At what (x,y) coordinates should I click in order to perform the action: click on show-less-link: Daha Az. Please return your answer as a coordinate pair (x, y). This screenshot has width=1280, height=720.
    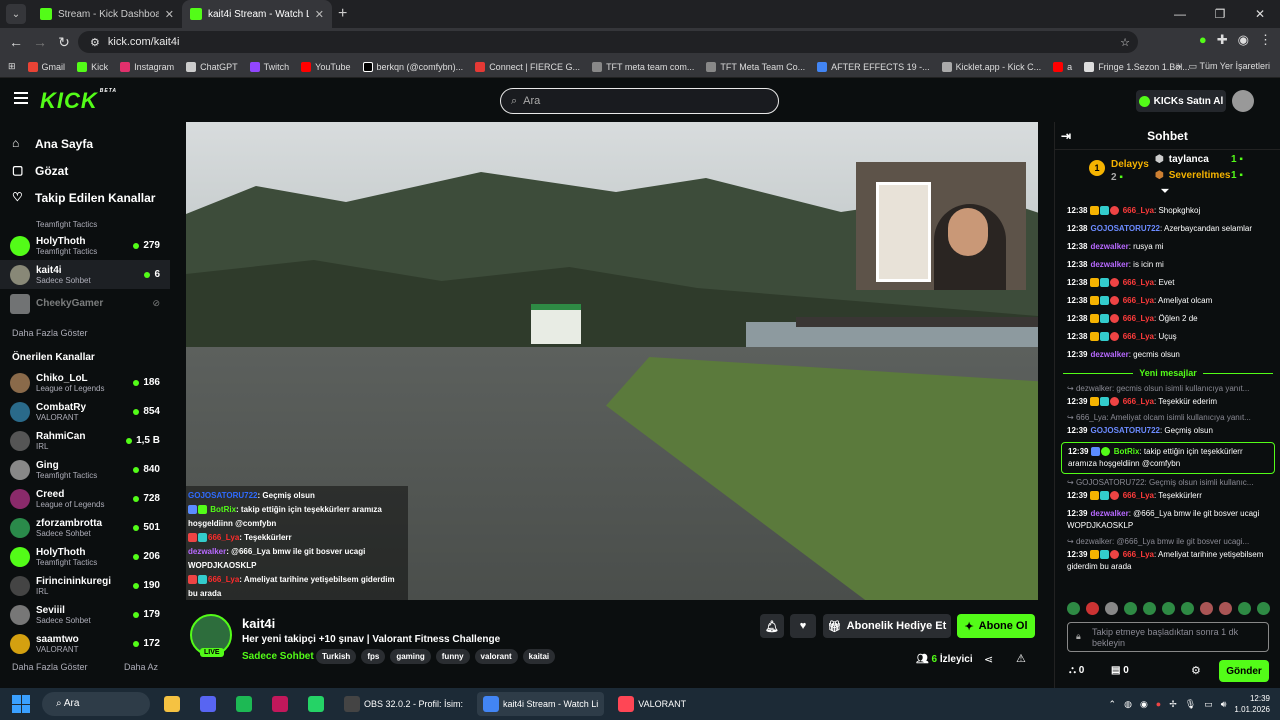
    Looking at the image, I should click on (135, 667).